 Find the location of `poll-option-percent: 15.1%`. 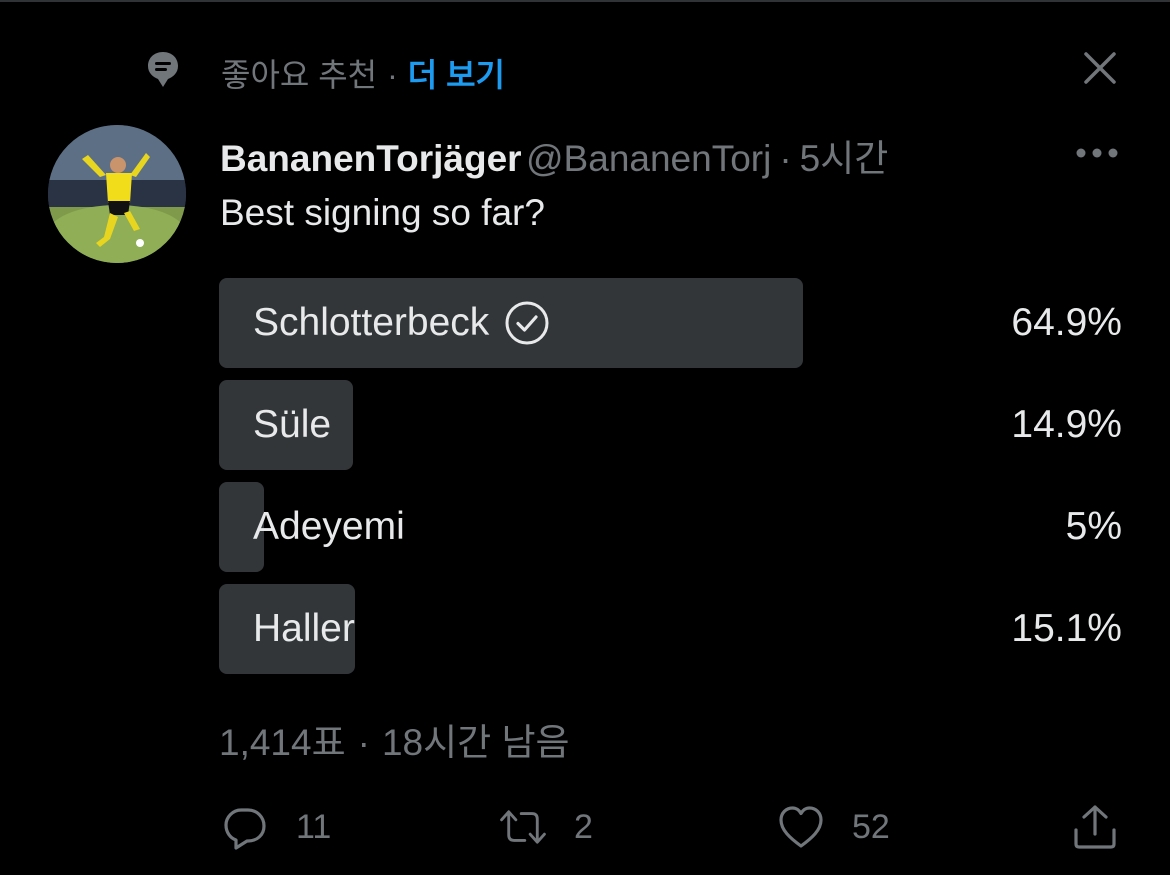

poll-option-percent: 15.1% is located at coordinates (1066, 628).